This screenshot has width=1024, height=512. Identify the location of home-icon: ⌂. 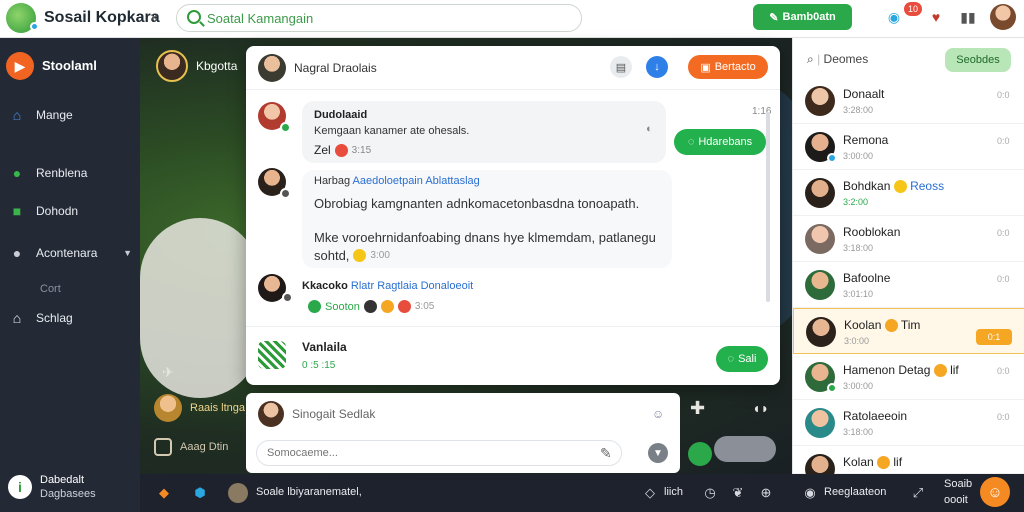
(17, 115).